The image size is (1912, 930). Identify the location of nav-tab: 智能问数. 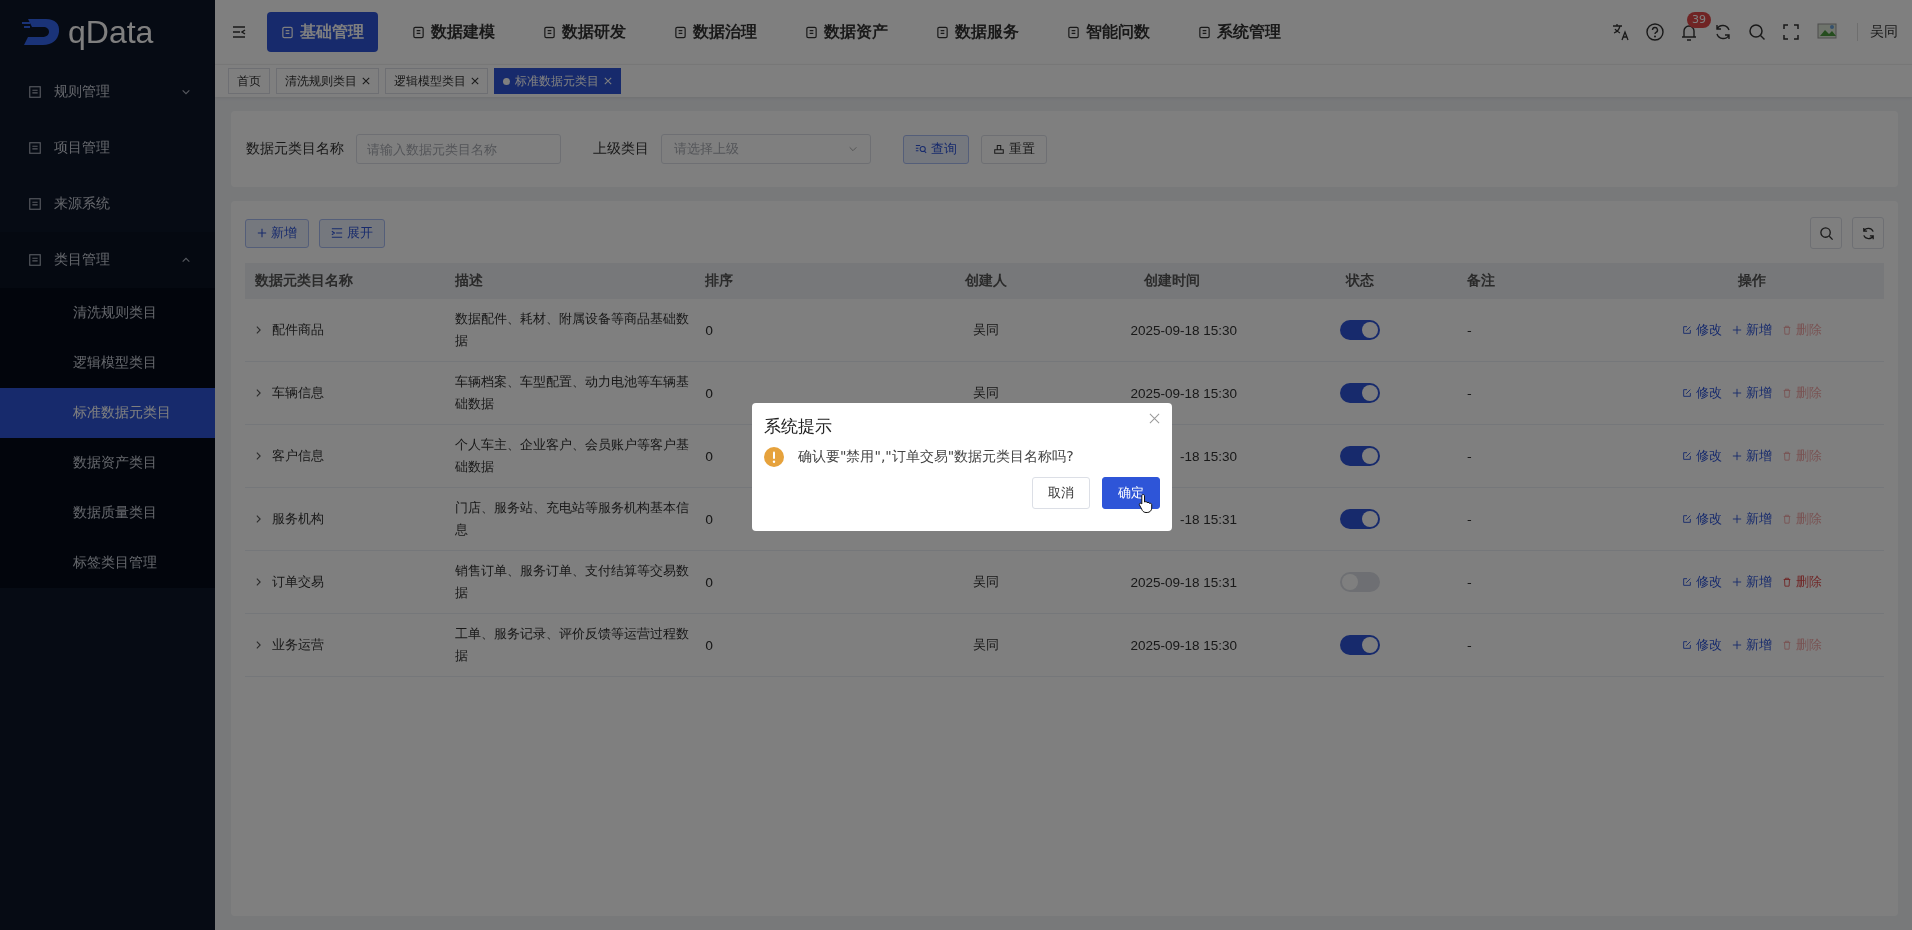
(1108, 32).